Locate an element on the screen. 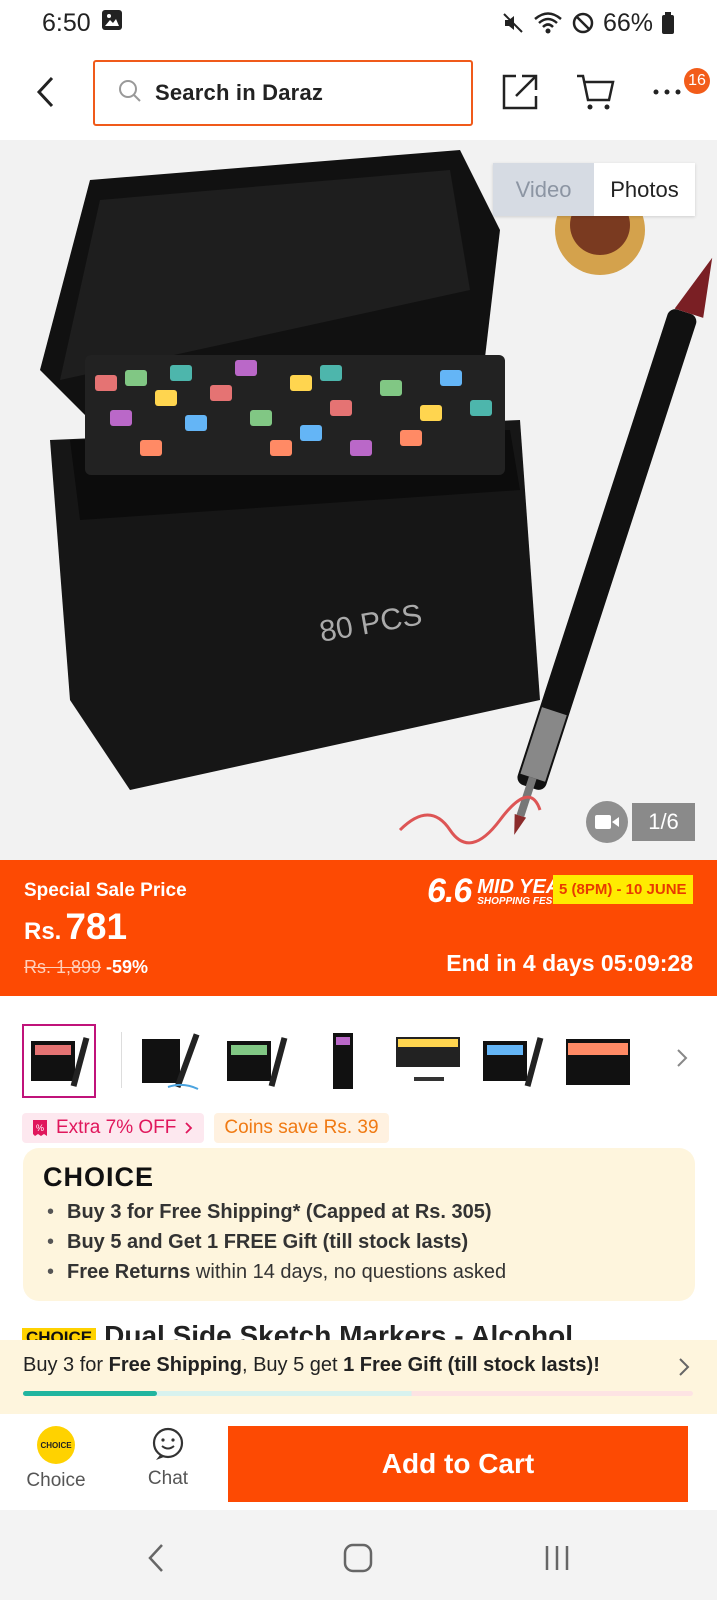 The image size is (717, 1600). chat-label: Chat is located at coordinates (168, 1478).